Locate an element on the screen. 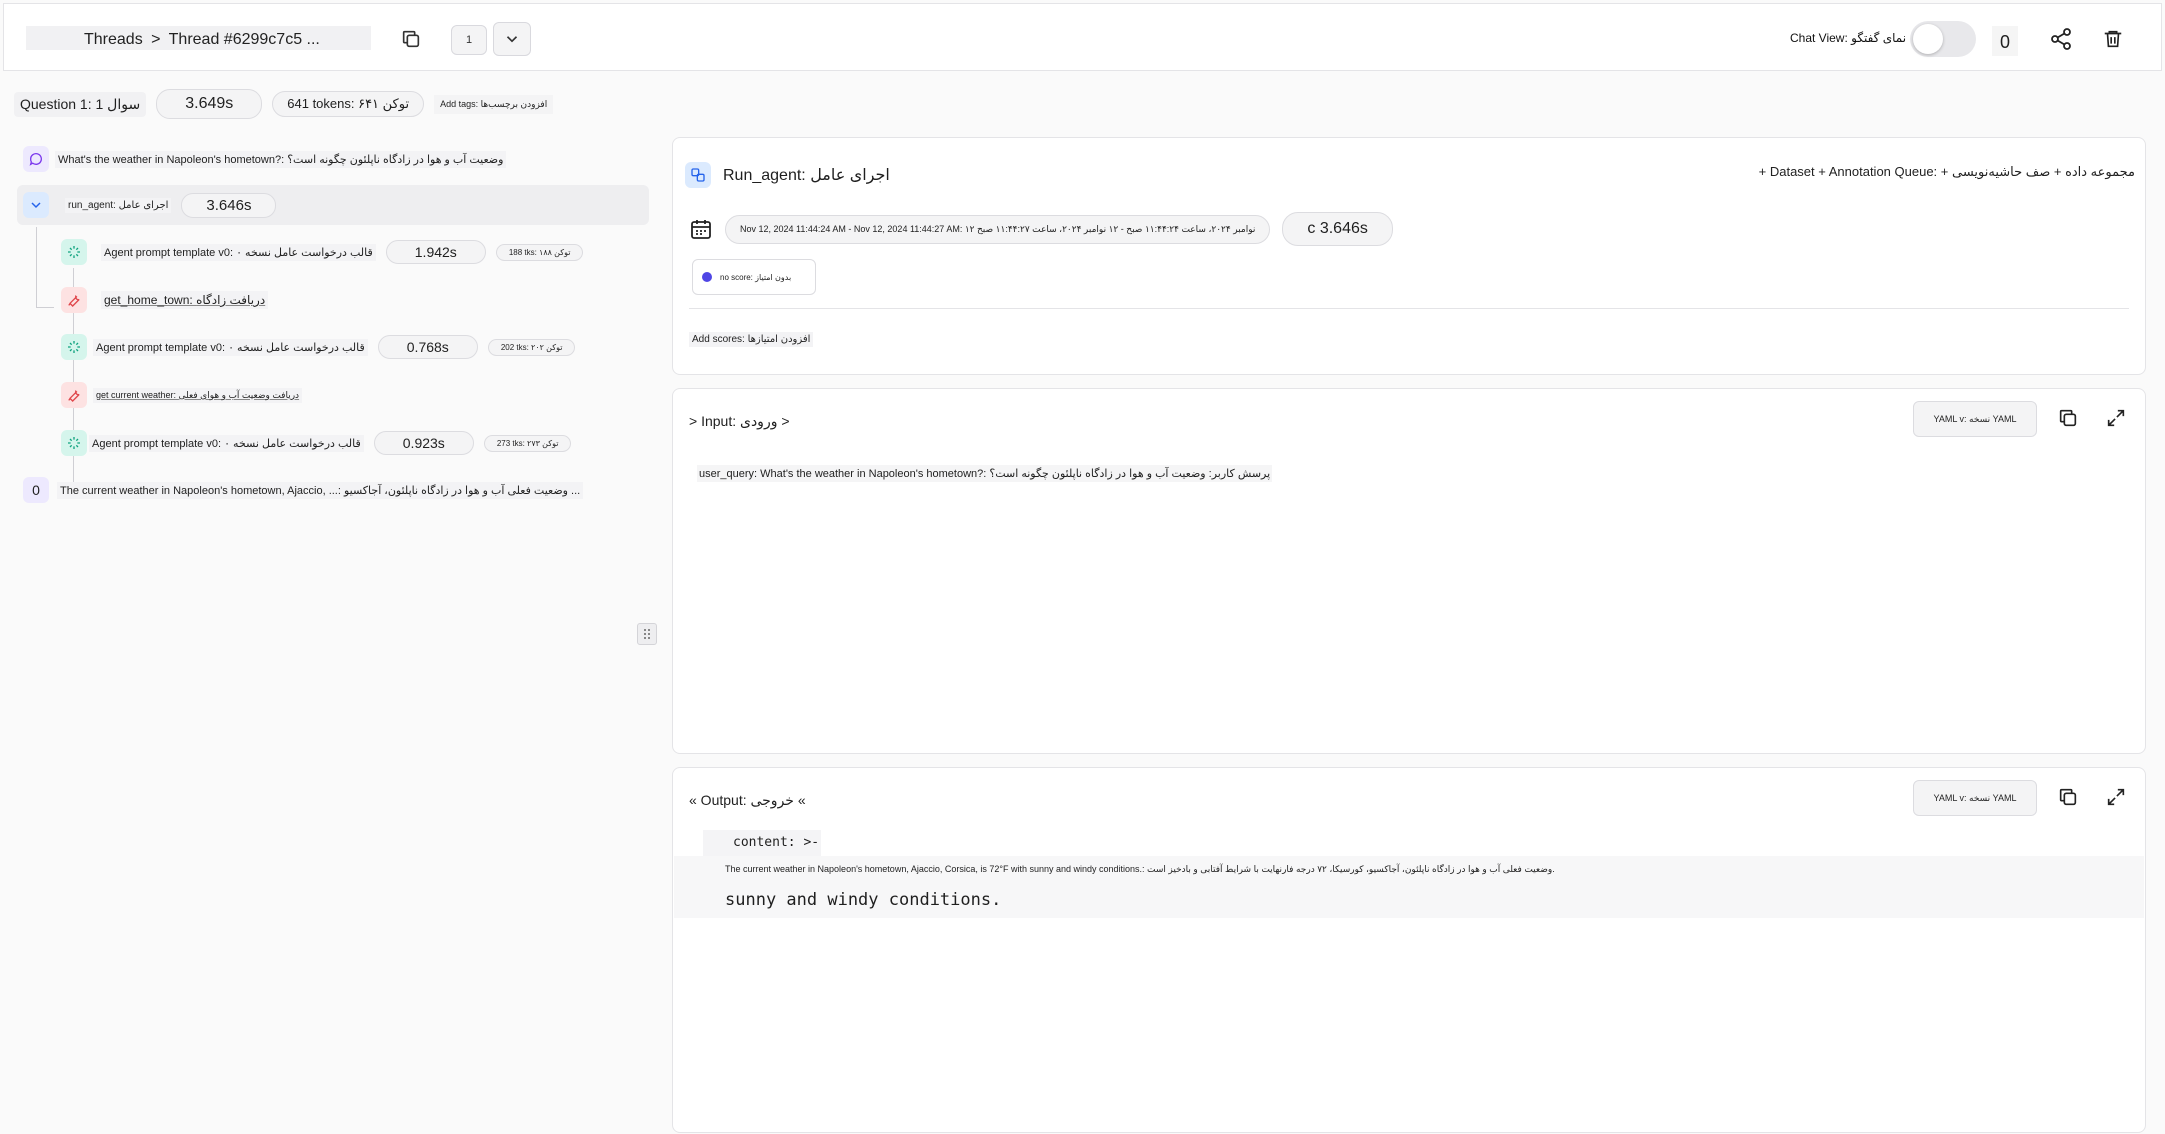 The width and height of the screenshot is (2165, 1134). score-chip-label: no score: بدون امتیاز is located at coordinates (756, 277).